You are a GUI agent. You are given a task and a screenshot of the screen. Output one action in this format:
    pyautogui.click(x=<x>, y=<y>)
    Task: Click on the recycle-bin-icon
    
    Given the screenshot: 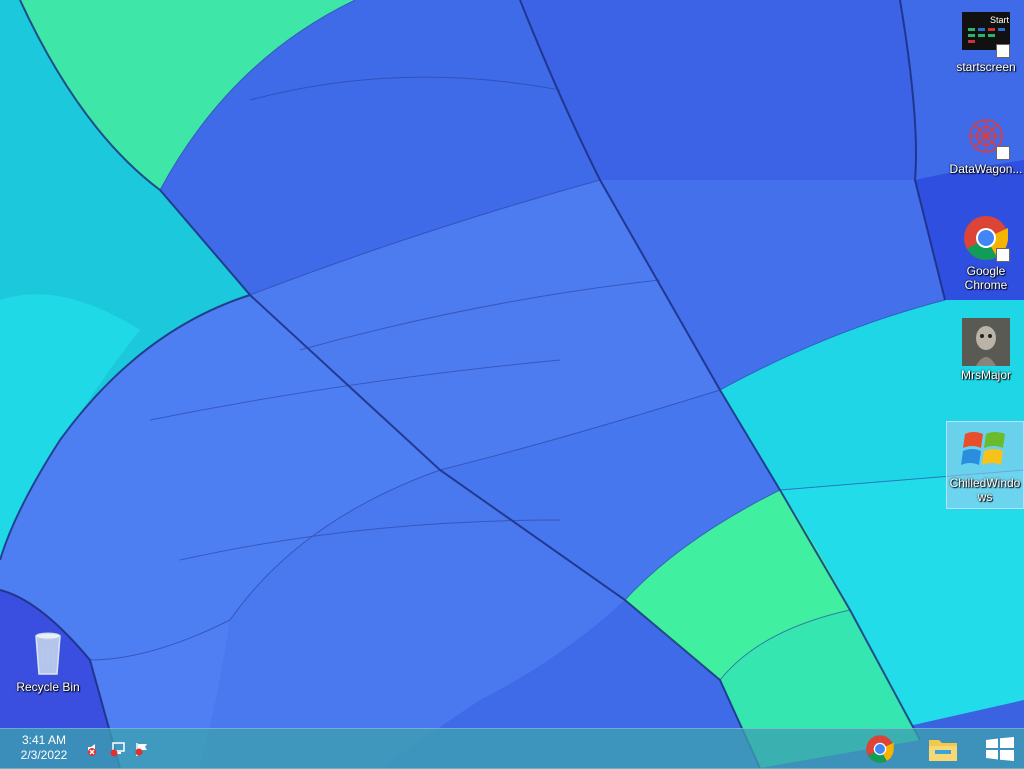 What is the action you would take?
    pyautogui.click(x=48, y=654)
    